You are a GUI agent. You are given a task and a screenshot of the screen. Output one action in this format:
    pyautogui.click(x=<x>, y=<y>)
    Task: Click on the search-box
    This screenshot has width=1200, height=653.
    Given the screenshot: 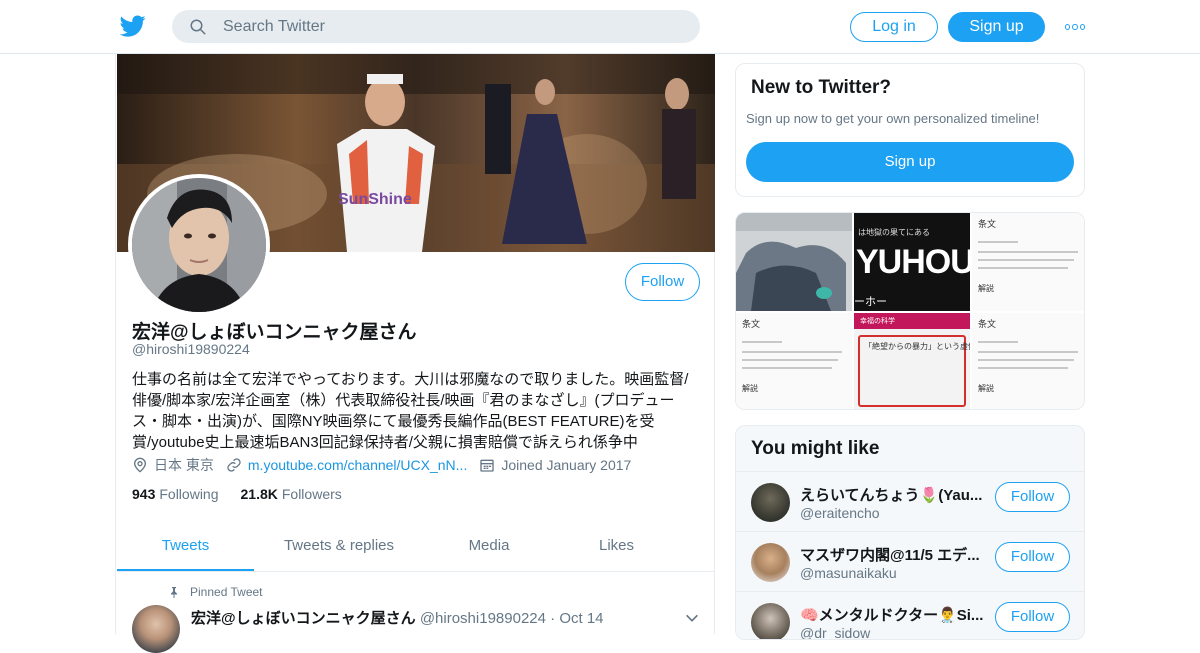 What is the action you would take?
    pyautogui.click(x=436, y=26)
    